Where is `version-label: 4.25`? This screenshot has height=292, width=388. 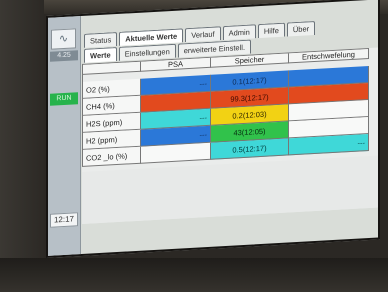
version-label: 4.25 is located at coordinates (64, 56).